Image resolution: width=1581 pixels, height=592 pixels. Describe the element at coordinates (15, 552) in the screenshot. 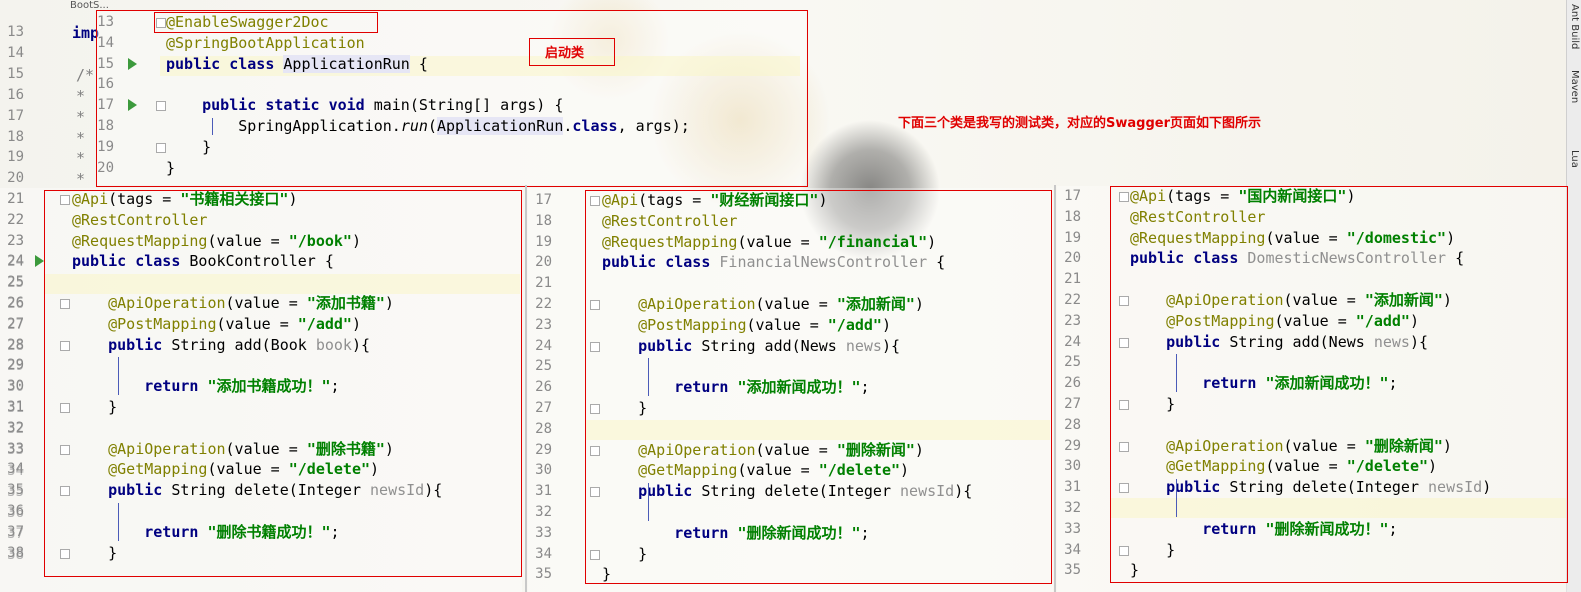

I see `line-number: 38` at that location.